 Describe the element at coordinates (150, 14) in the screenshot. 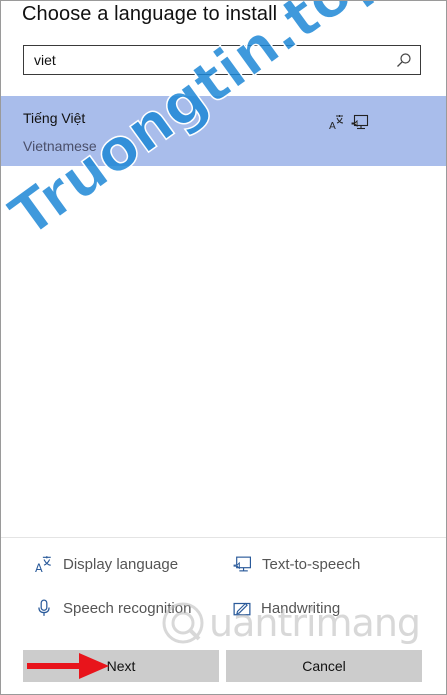

I see `page-title: Choose a language to install` at that location.